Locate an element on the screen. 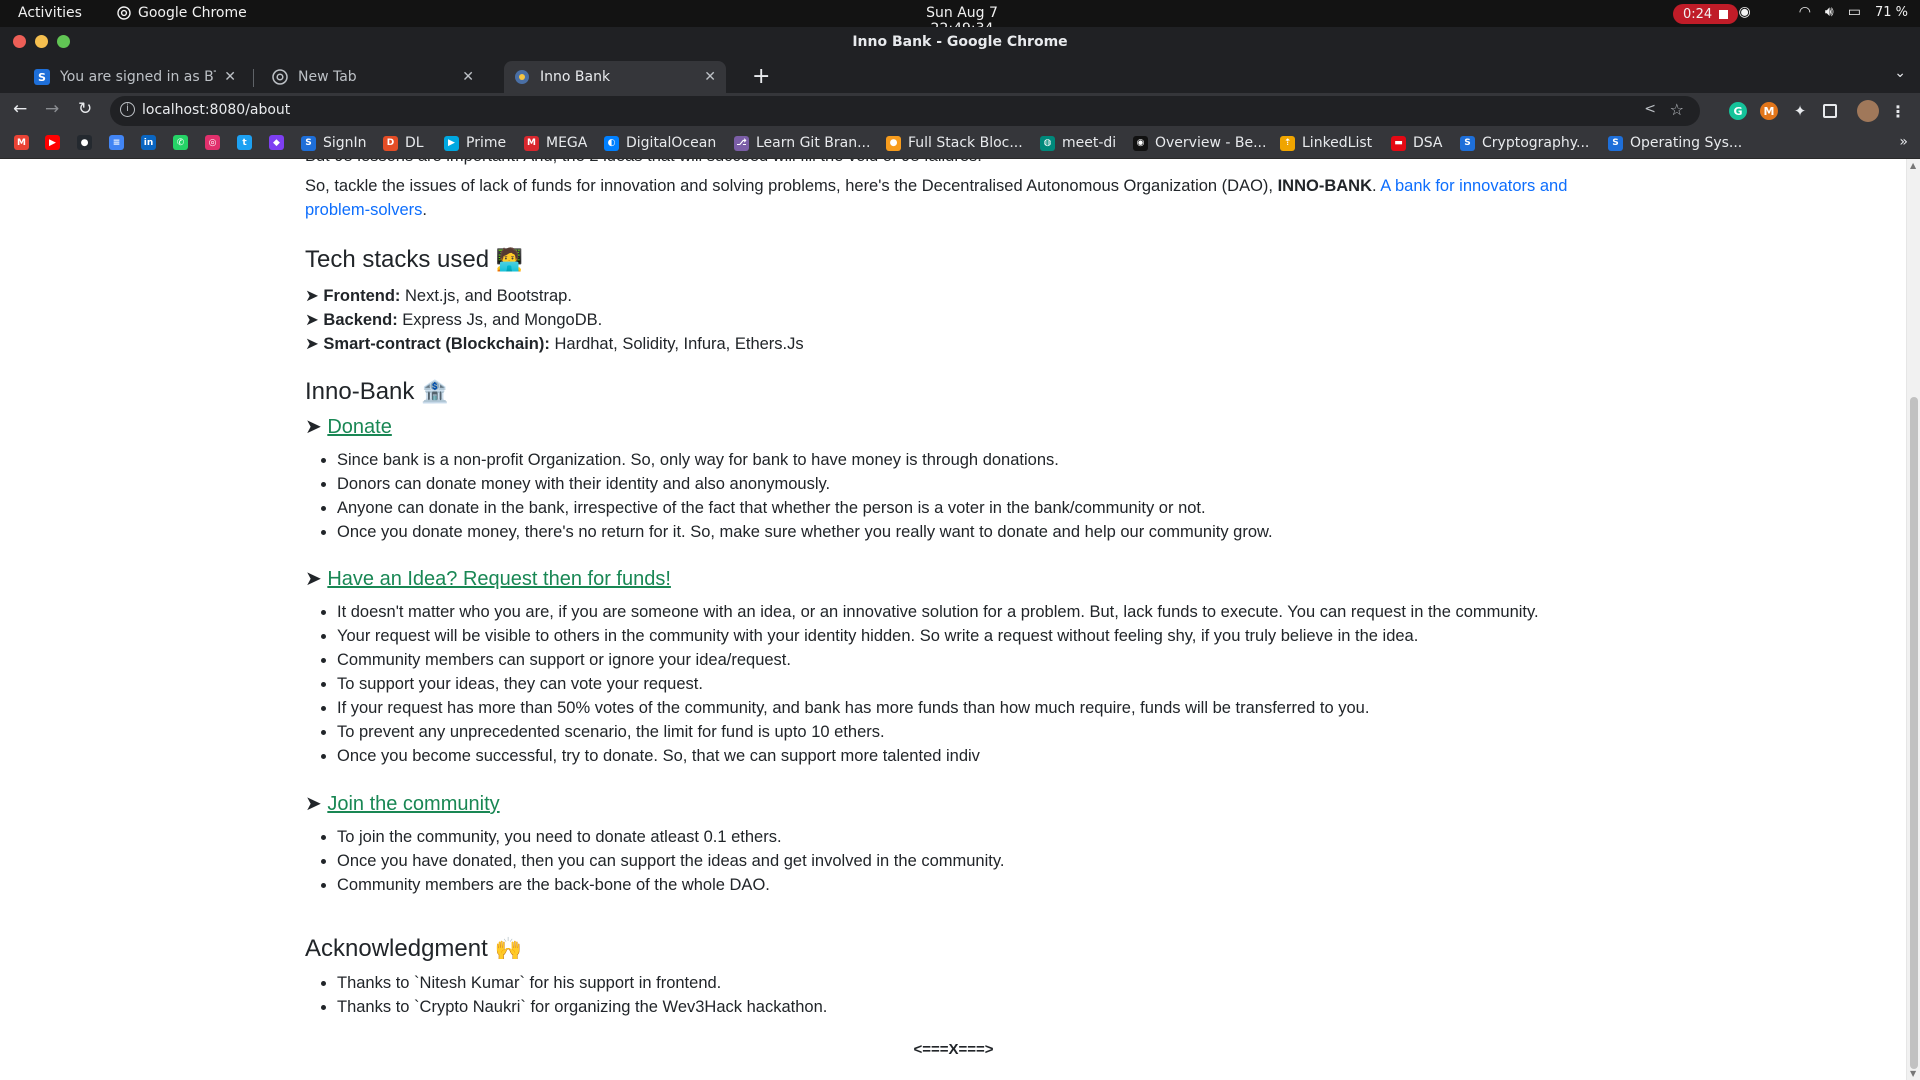 This screenshot has height=1080, width=1920. tech-item: ➤ Backend: Express Js, and MongoDB. is located at coordinates (554, 320).